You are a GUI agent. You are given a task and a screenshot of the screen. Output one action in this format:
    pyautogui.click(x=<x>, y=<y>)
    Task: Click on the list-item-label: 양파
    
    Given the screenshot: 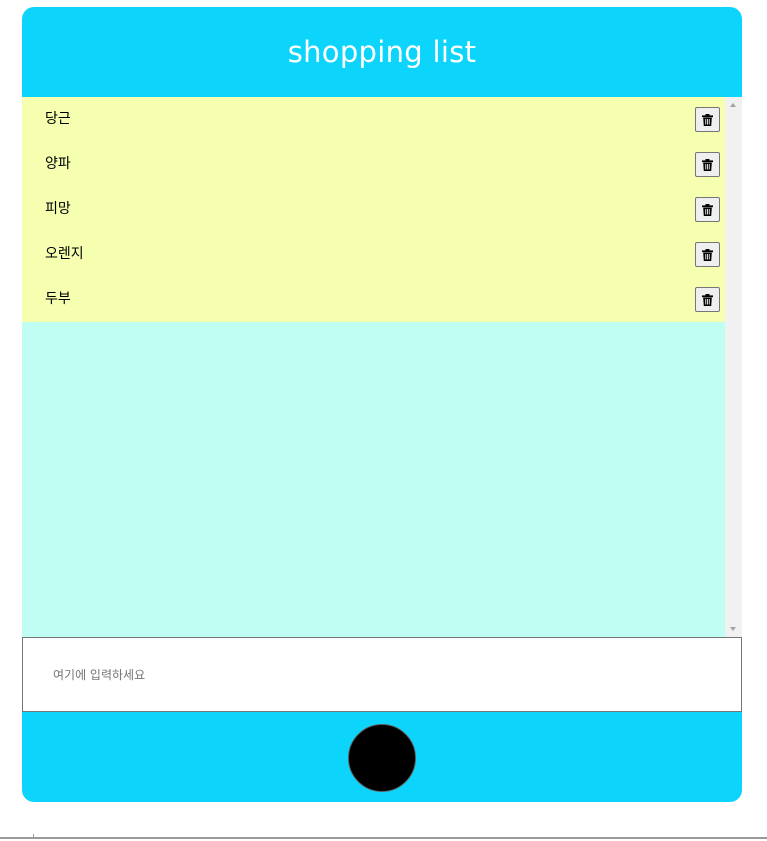 What is the action you would take?
    pyautogui.click(x=58, y=164)
    